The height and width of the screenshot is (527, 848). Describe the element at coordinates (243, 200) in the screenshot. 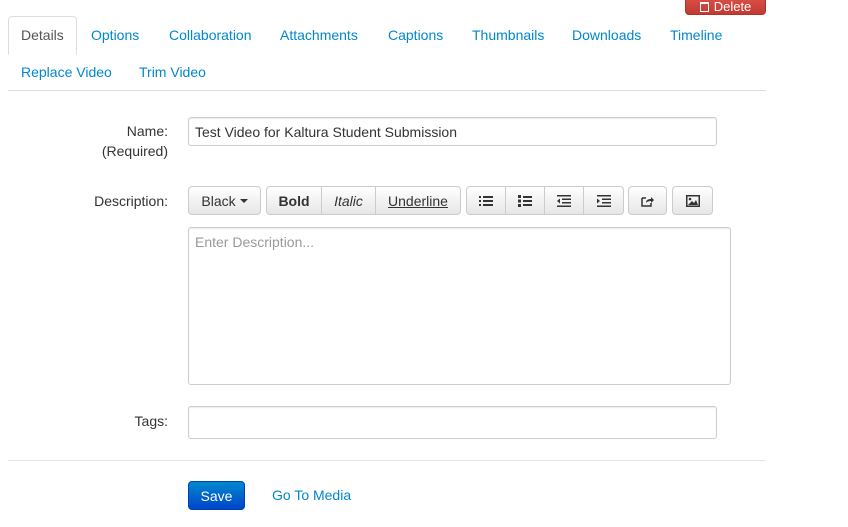

I see `caret-down-icon` at that location.